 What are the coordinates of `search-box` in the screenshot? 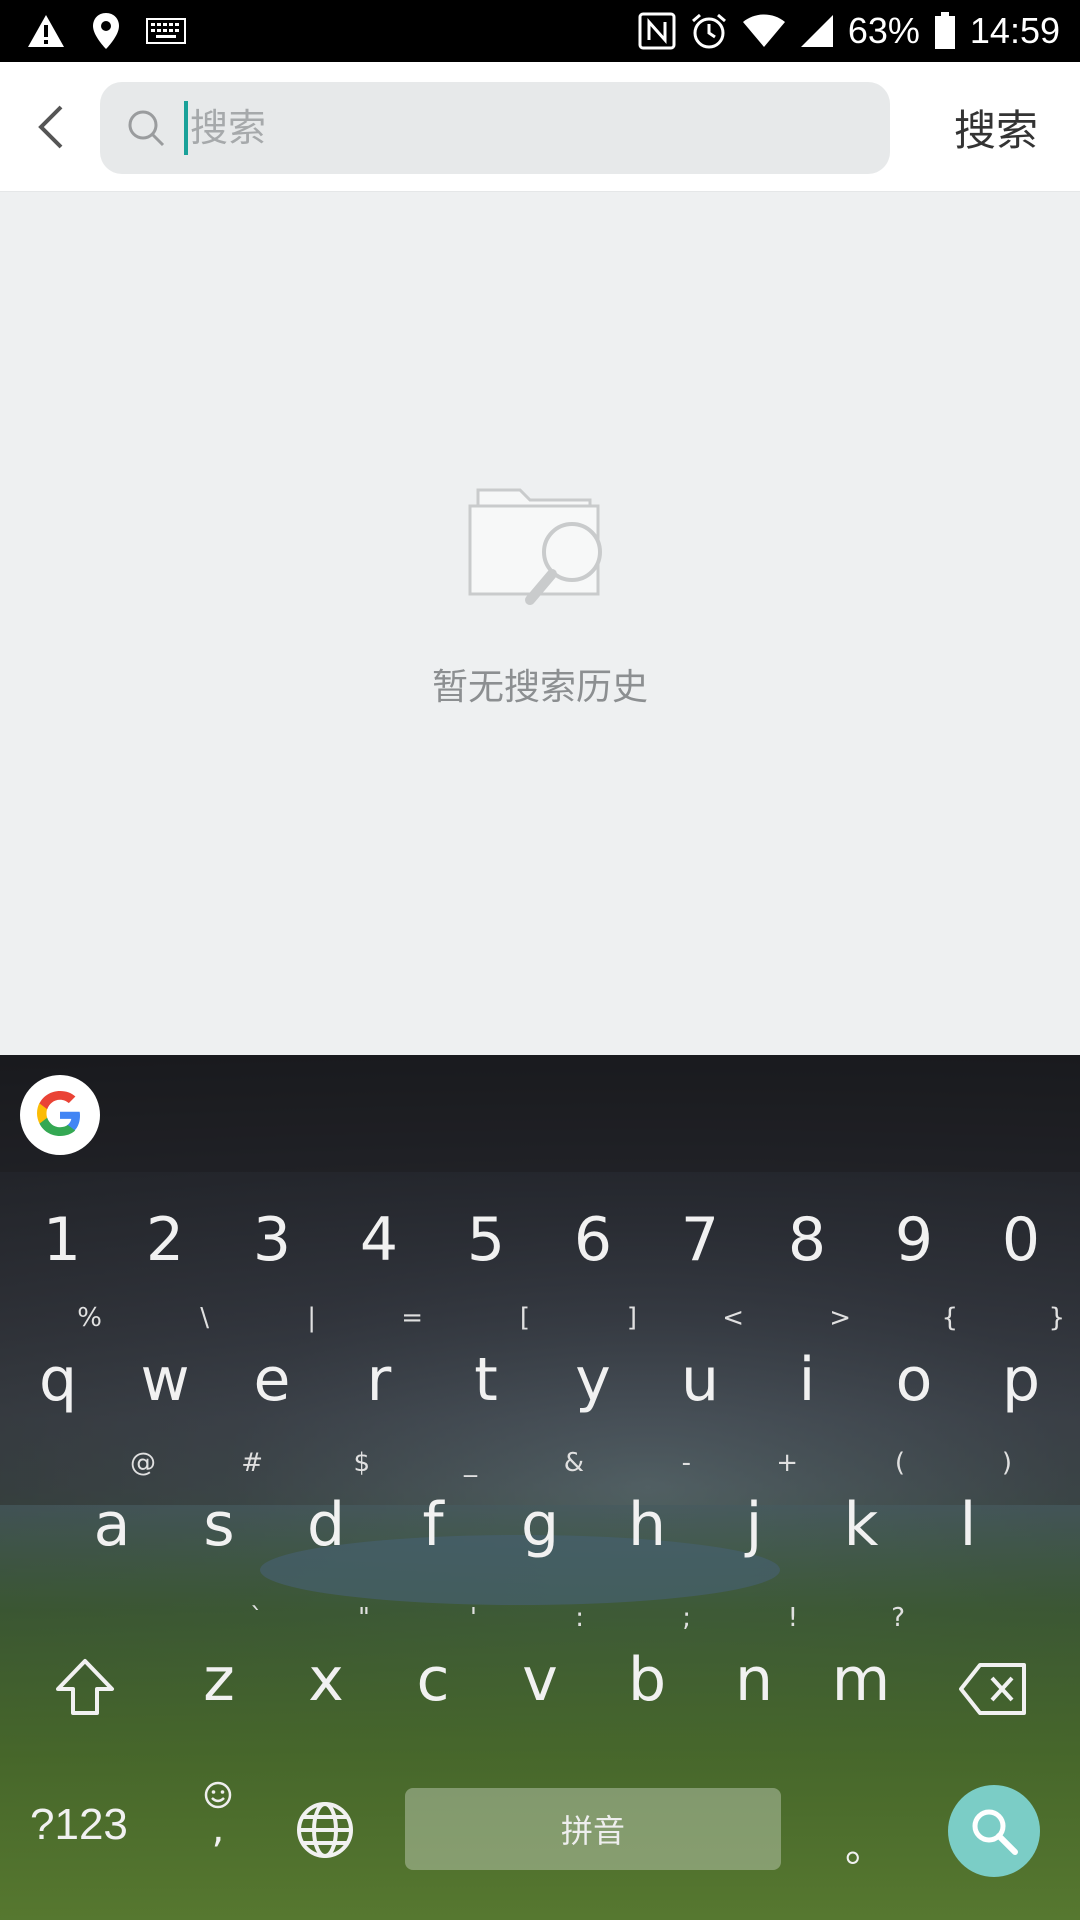 It's located at (495, 128).